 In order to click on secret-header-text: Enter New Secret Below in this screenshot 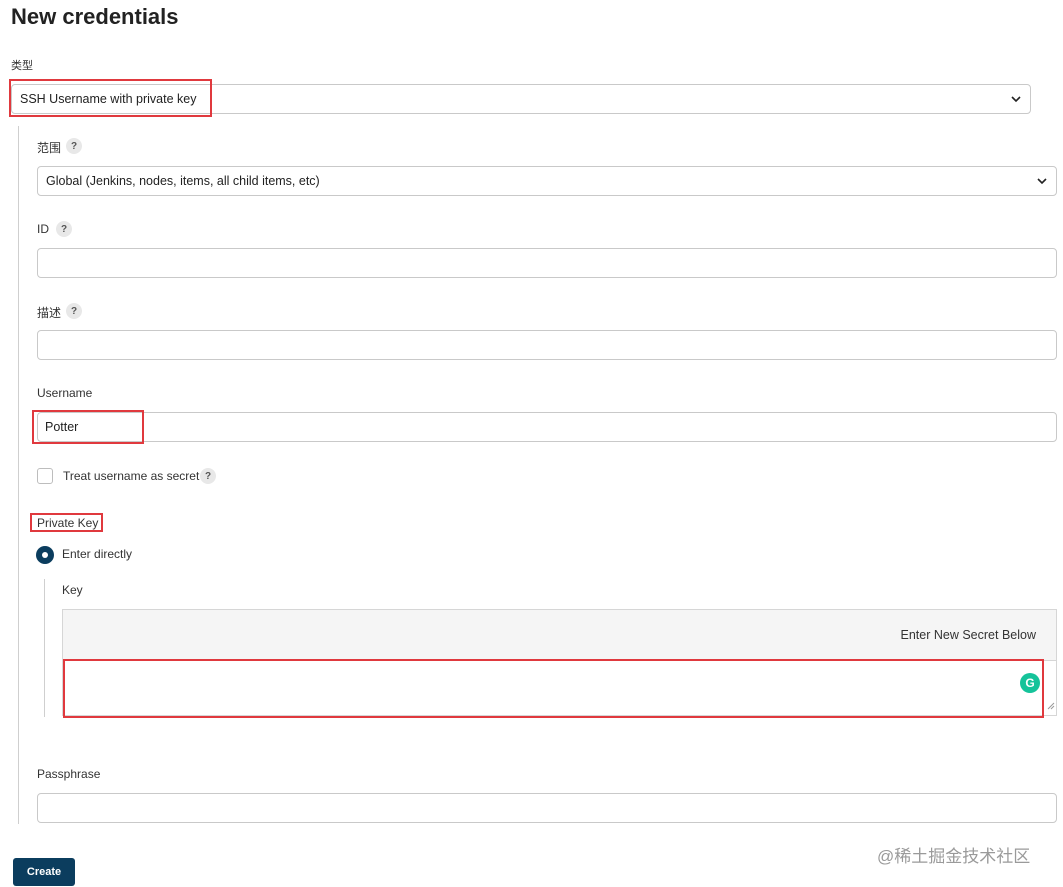, I will do `click(968, 635)`.